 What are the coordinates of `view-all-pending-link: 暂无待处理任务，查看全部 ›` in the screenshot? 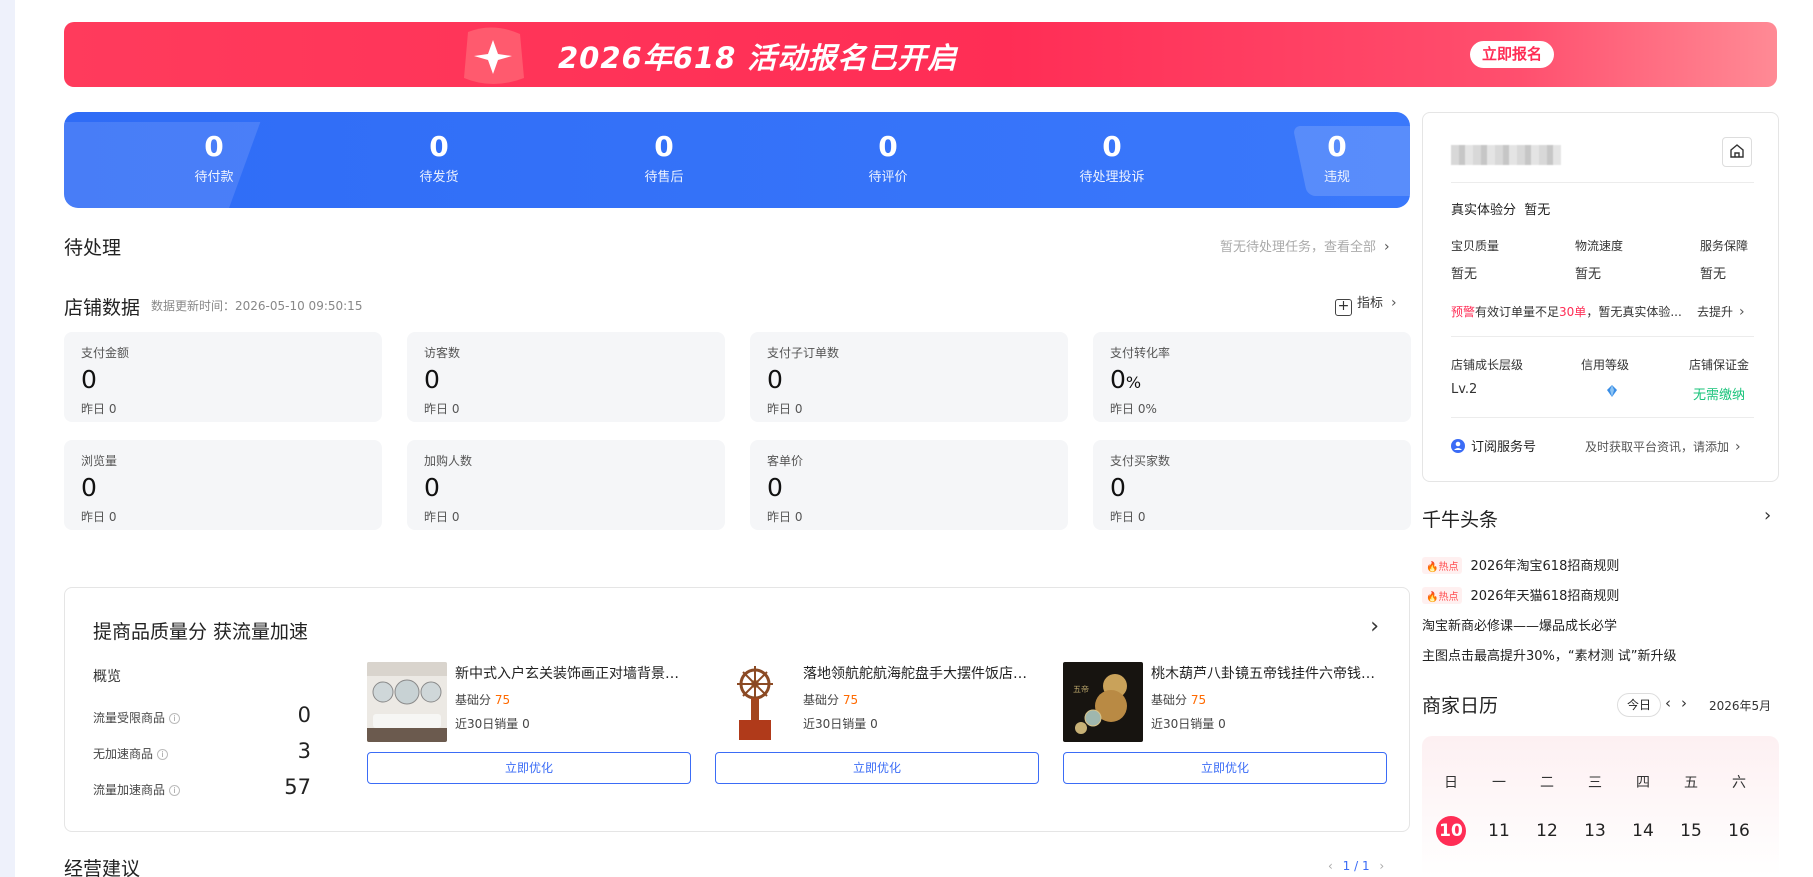 It's located at (1305, 245).